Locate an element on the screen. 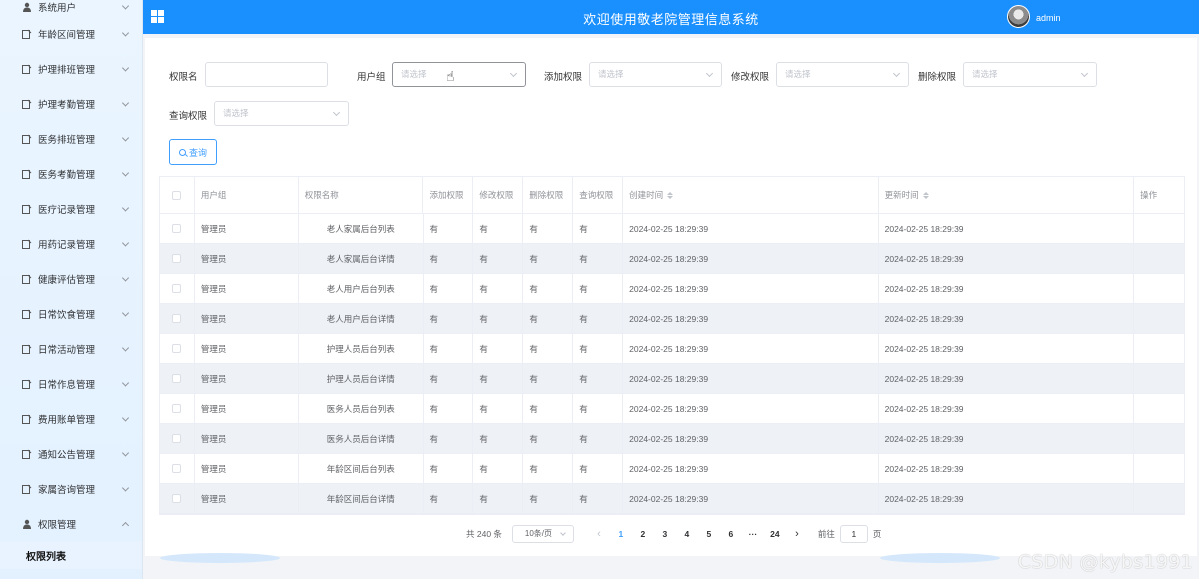 The width and height of the screenshot is (1199, 579). query-permission-select: 请选择 is located at coordinates (281, 113).